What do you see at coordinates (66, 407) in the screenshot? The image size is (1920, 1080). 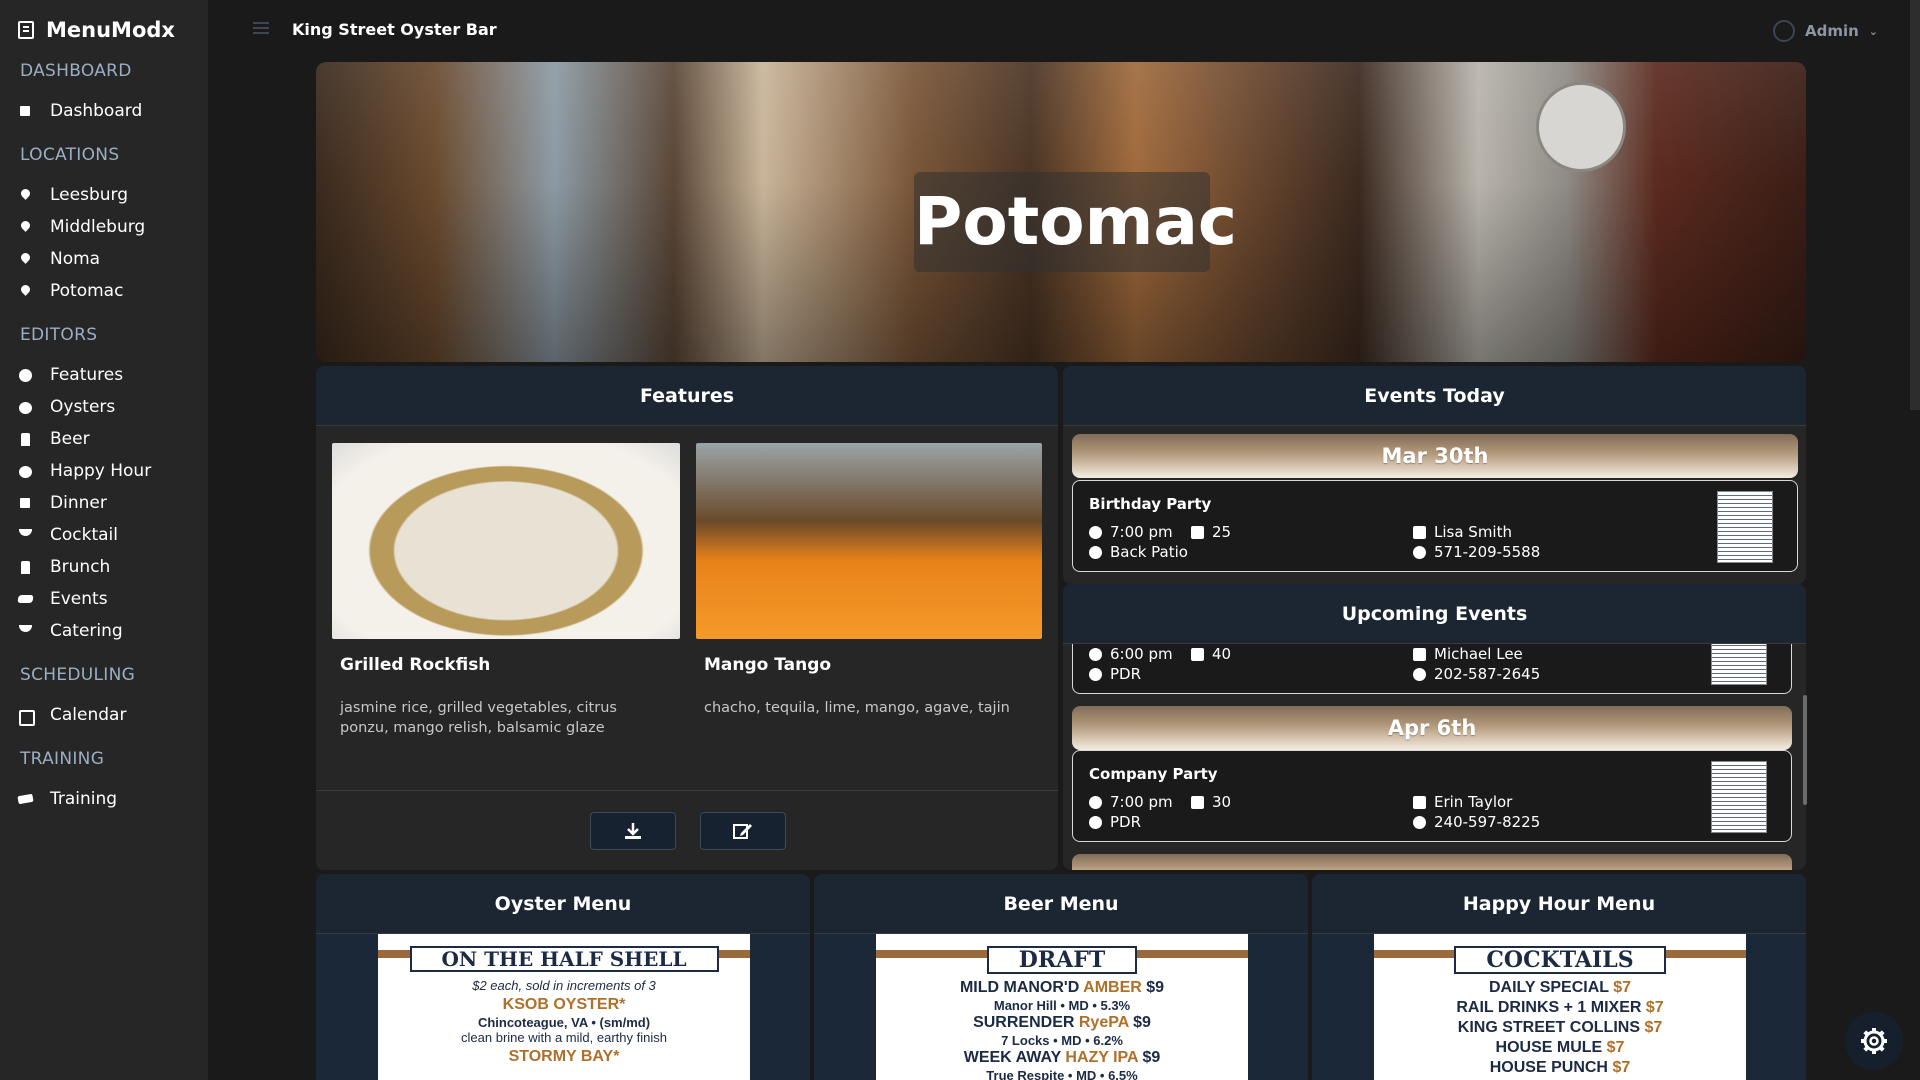 I see `sidebar-item-oysters: Oysters` at bounding box center [66, 407].